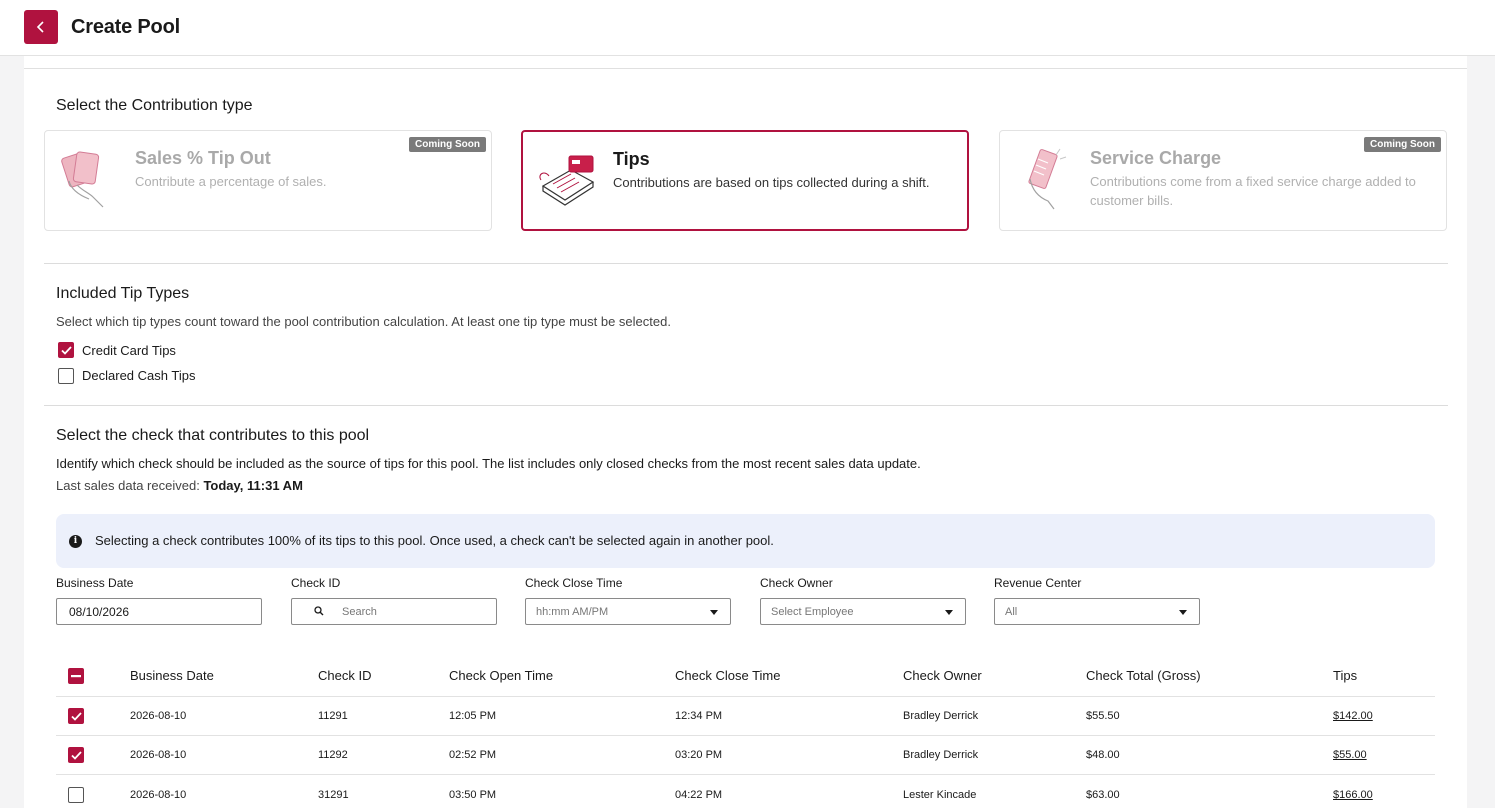 This screenshot has width=1495, height=808. Describe the element at coordinates (574, 583) in the screenshot. I see `filter-label-check-close-time: Check Close Time` at that location.